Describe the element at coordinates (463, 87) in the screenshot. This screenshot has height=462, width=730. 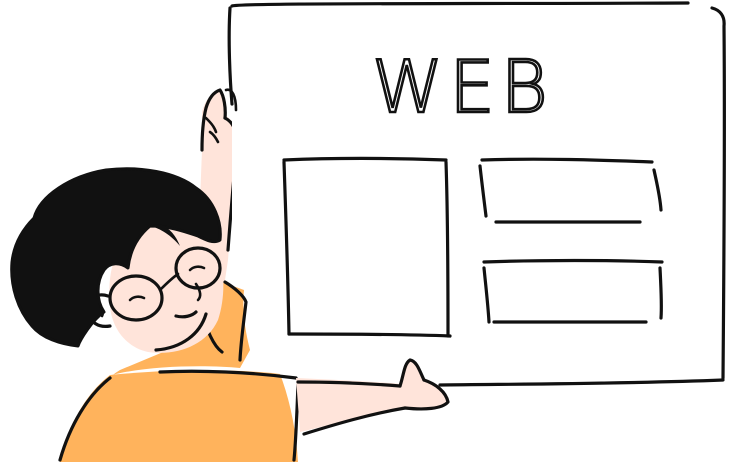
I see `board-title: WEB` at that location.